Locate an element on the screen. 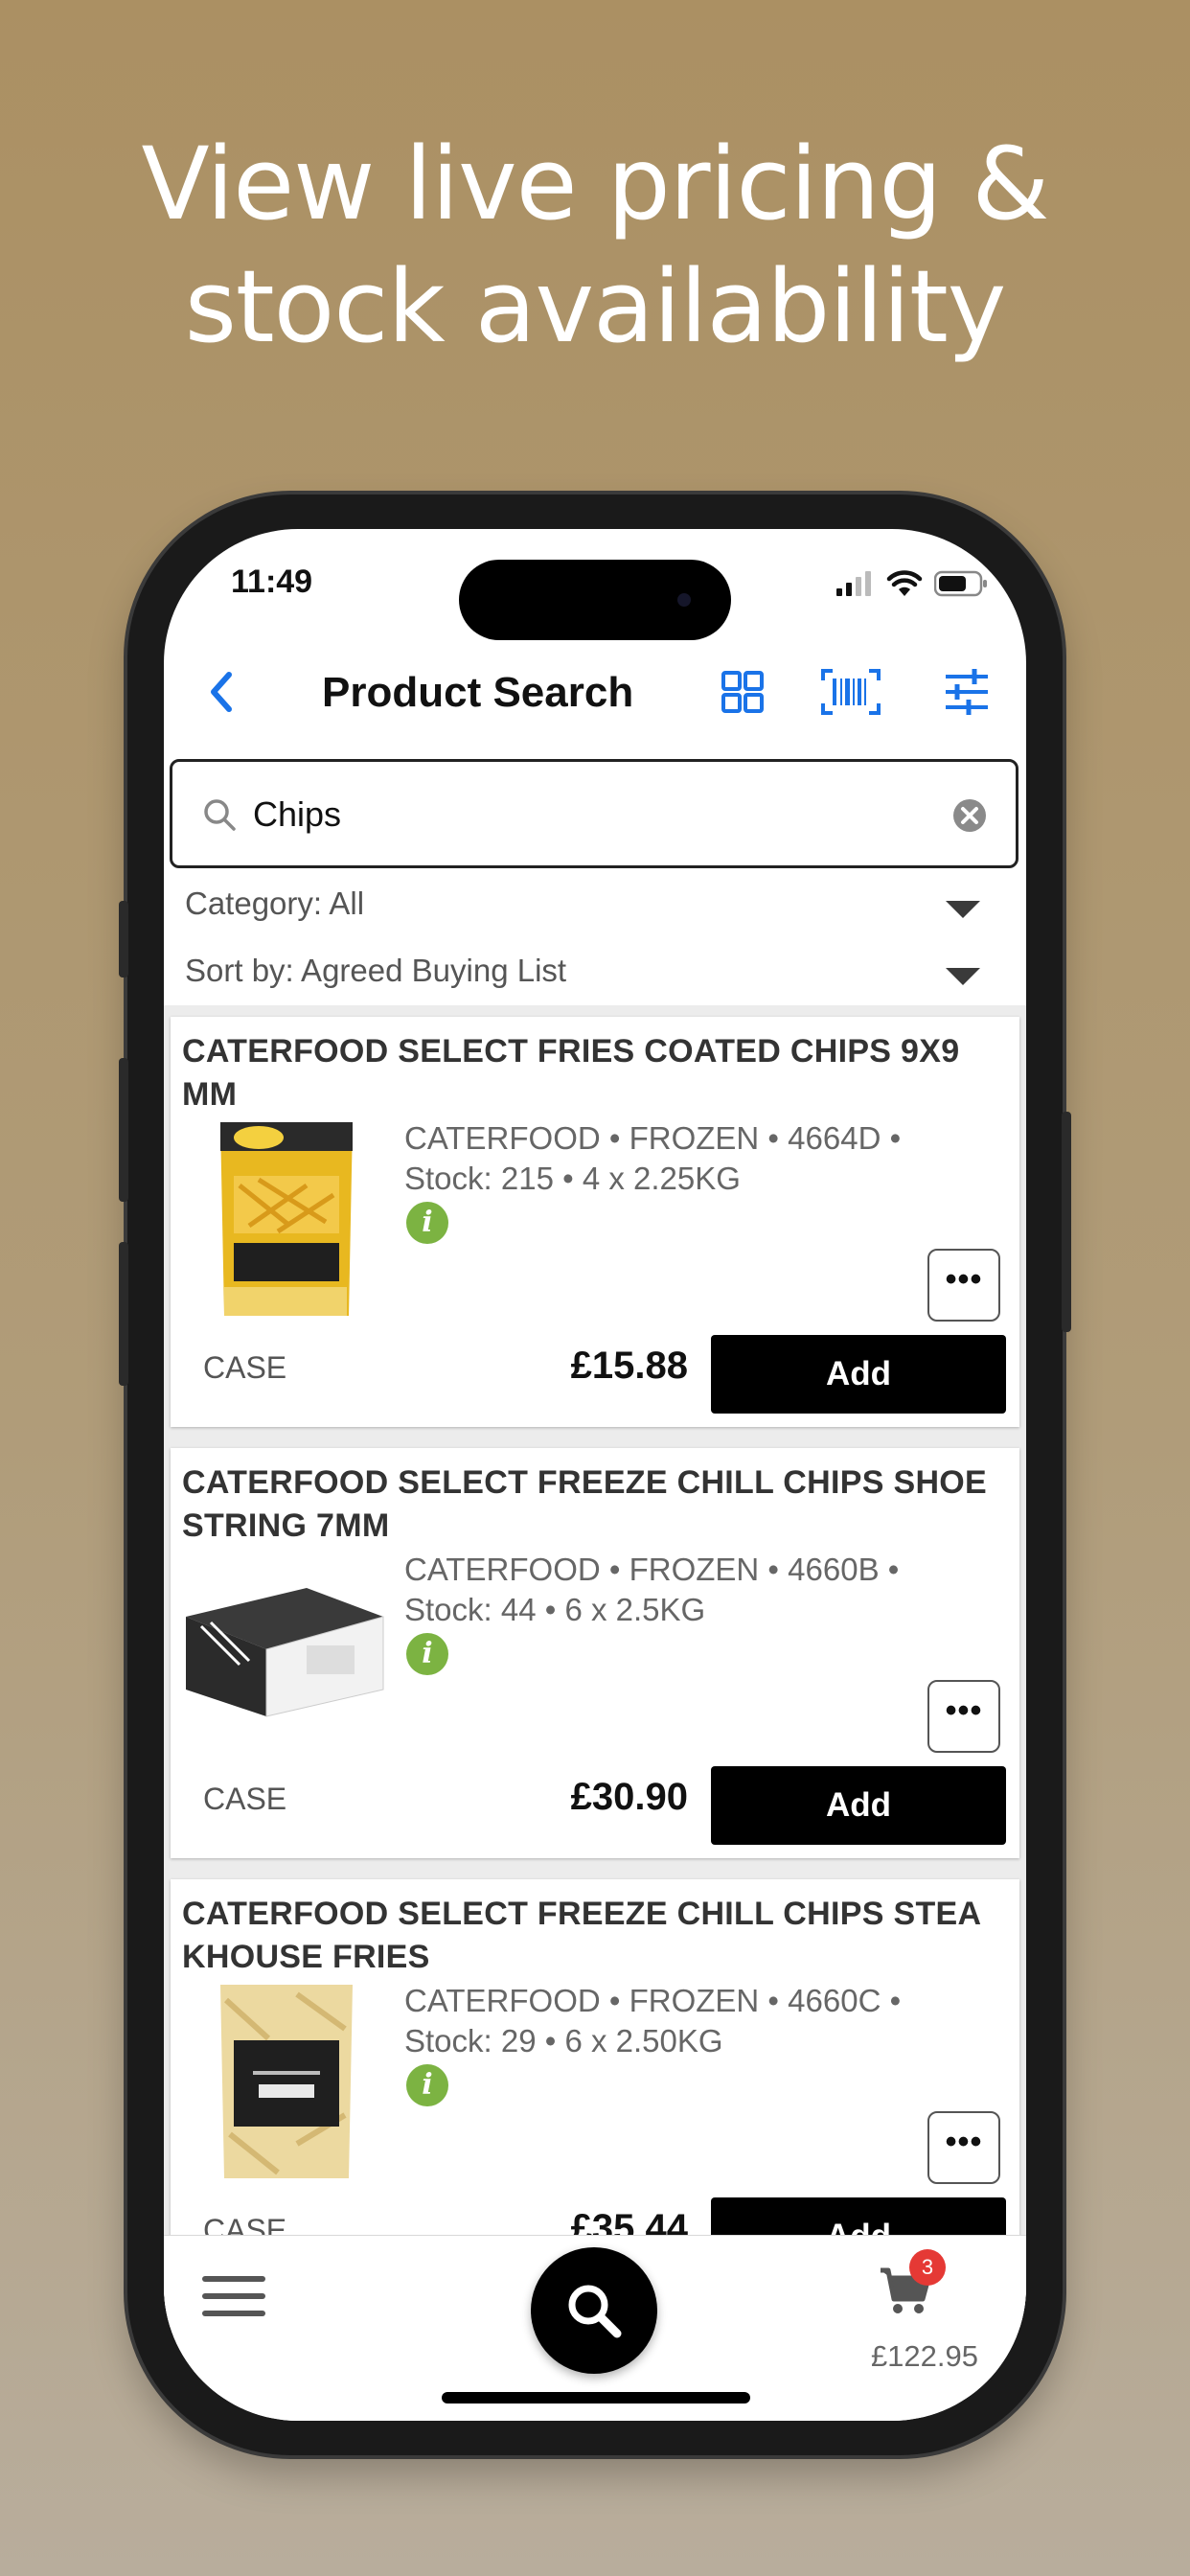 This screenshot has width=1190, height=2576. home-indicator is located at coordinates (596, 2398).